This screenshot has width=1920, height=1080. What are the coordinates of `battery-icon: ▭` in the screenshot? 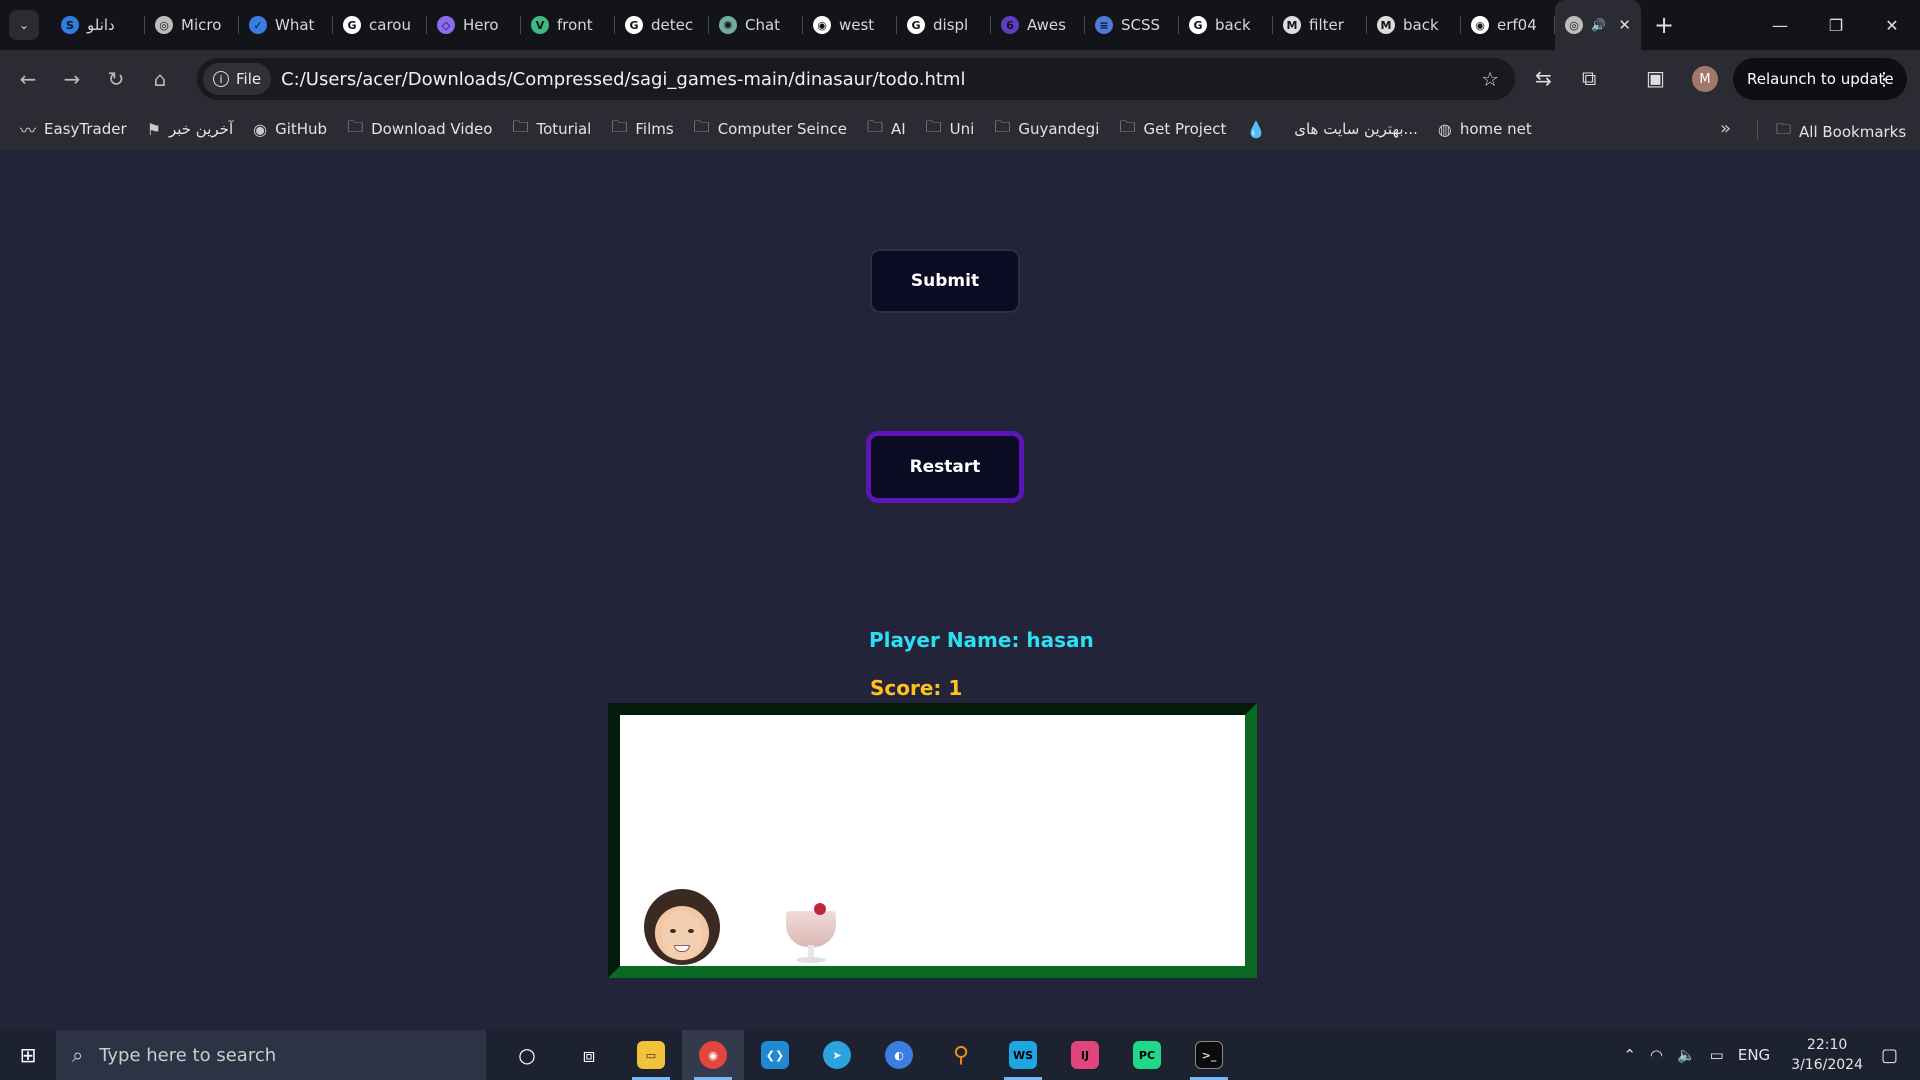 It's located at (1717, 1055).